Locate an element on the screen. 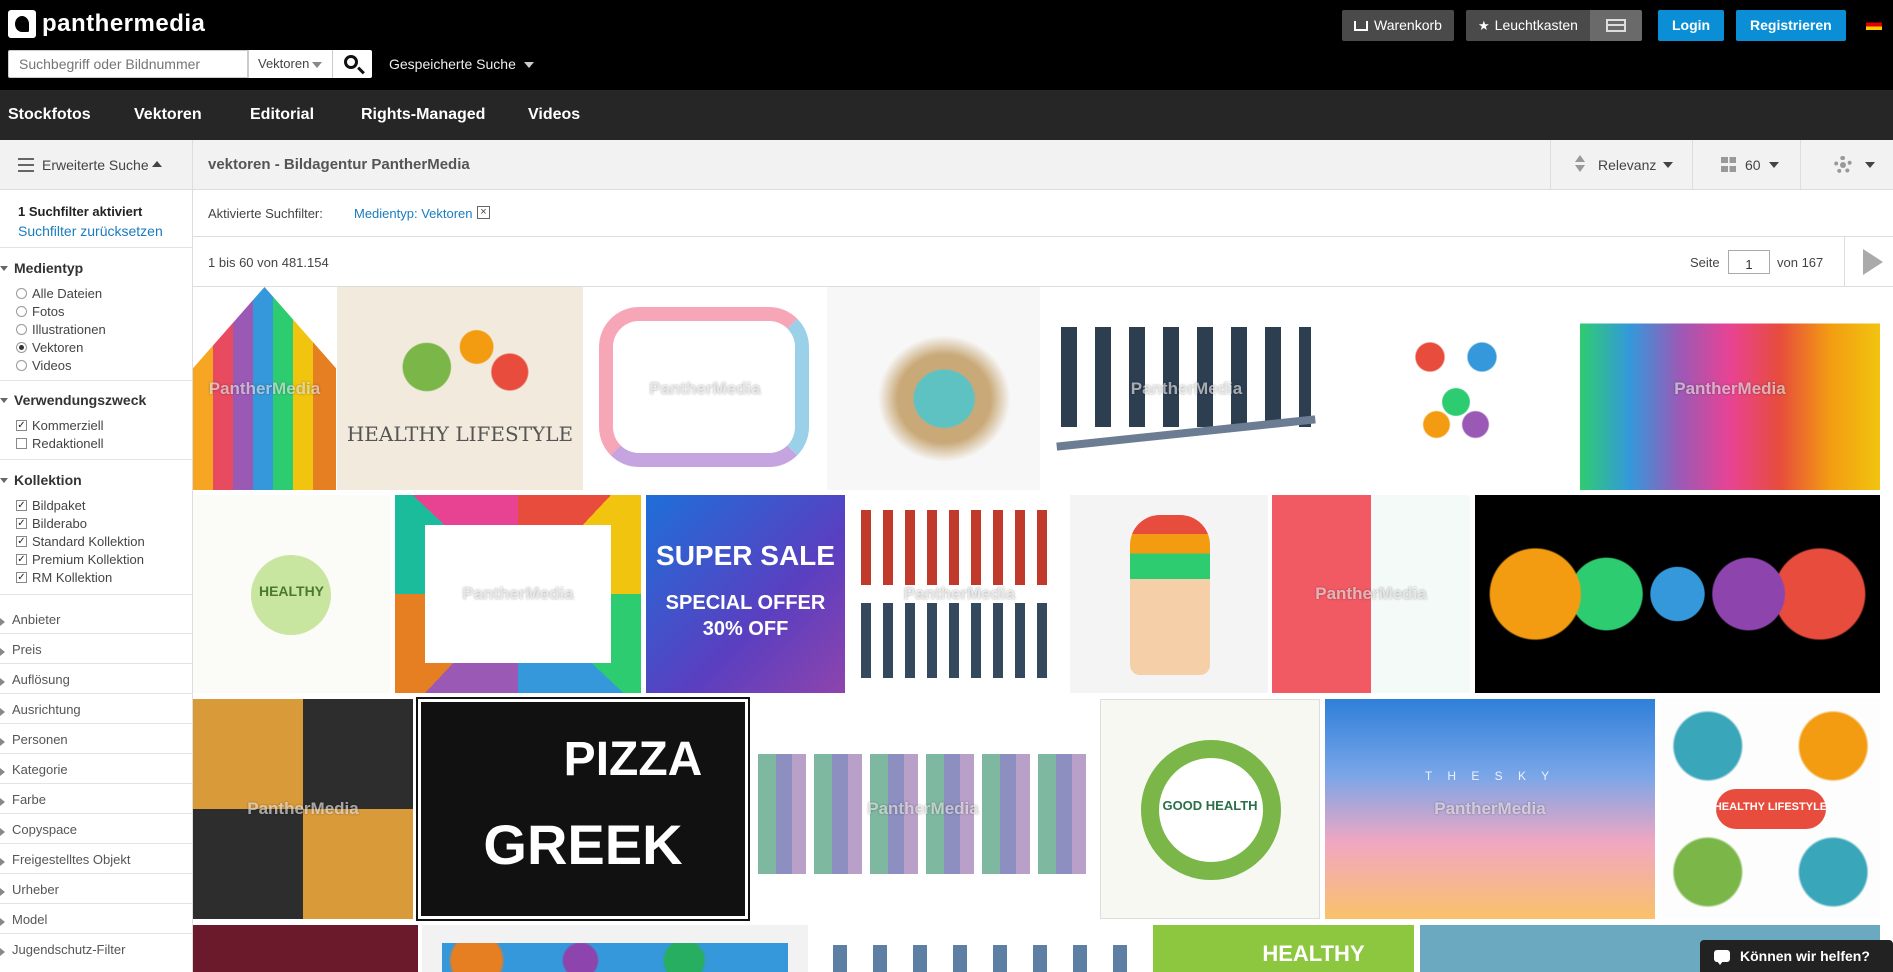 The image size is (1893, 972). next-page-button is located at coordinates (1868, 262).